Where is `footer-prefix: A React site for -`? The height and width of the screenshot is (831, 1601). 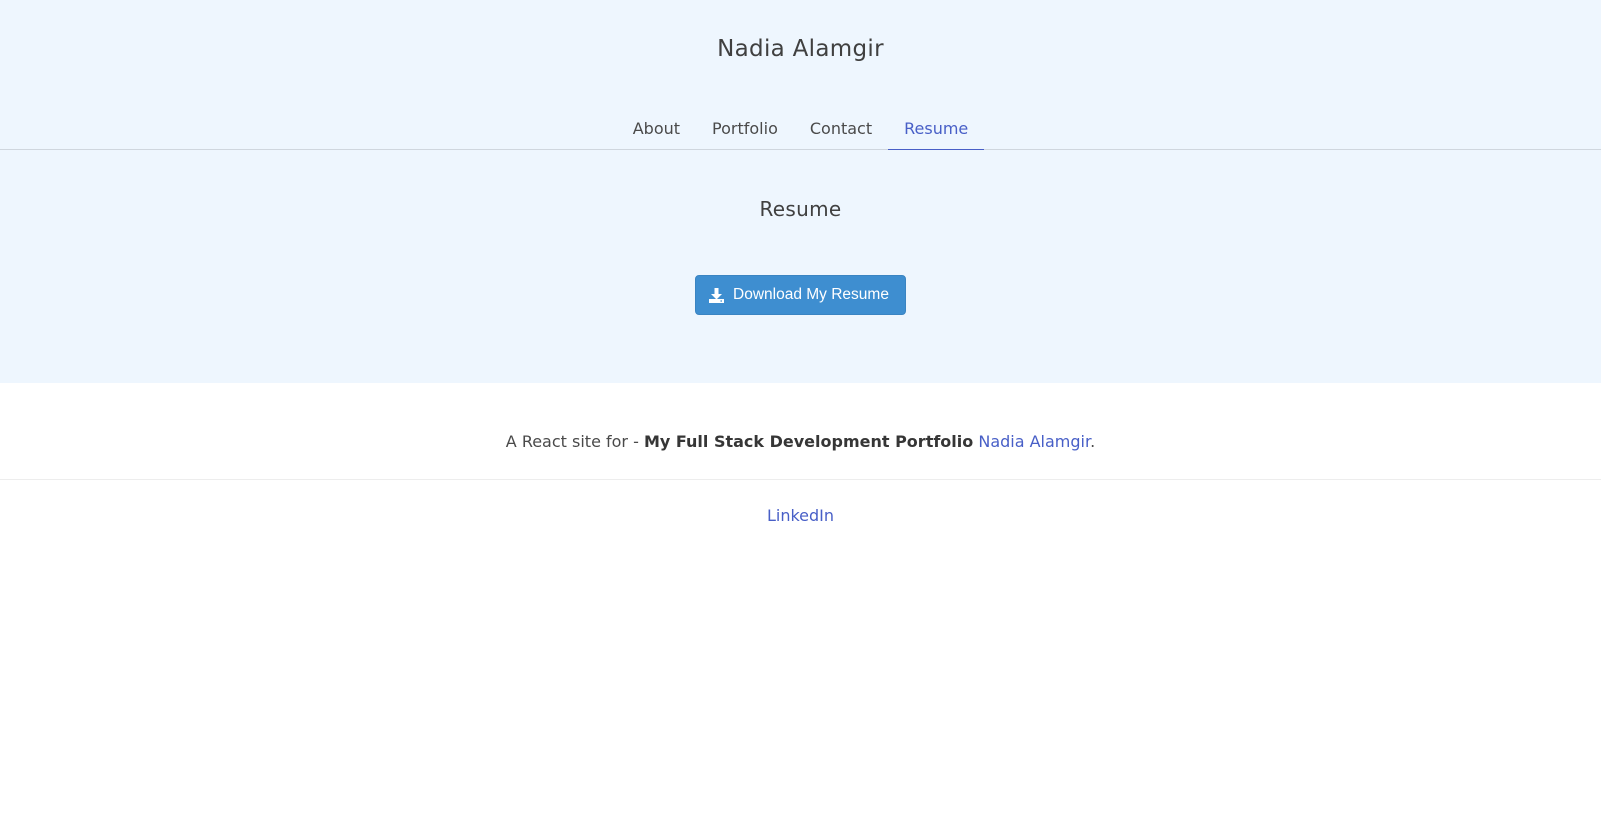 footer-prefix: A React site for - is located at coordinates (574, 441).